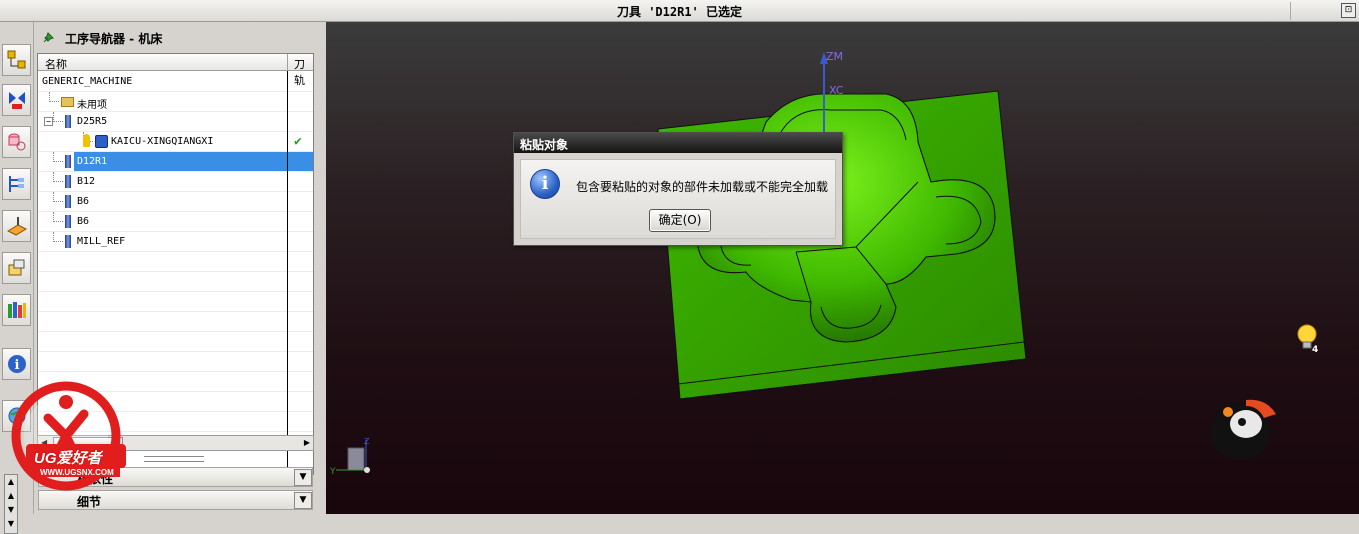  What do you see at coordinates (92, 105) in the screenshot?
I see `tree-row-label: 未用项` at bounding box center [92, 105].